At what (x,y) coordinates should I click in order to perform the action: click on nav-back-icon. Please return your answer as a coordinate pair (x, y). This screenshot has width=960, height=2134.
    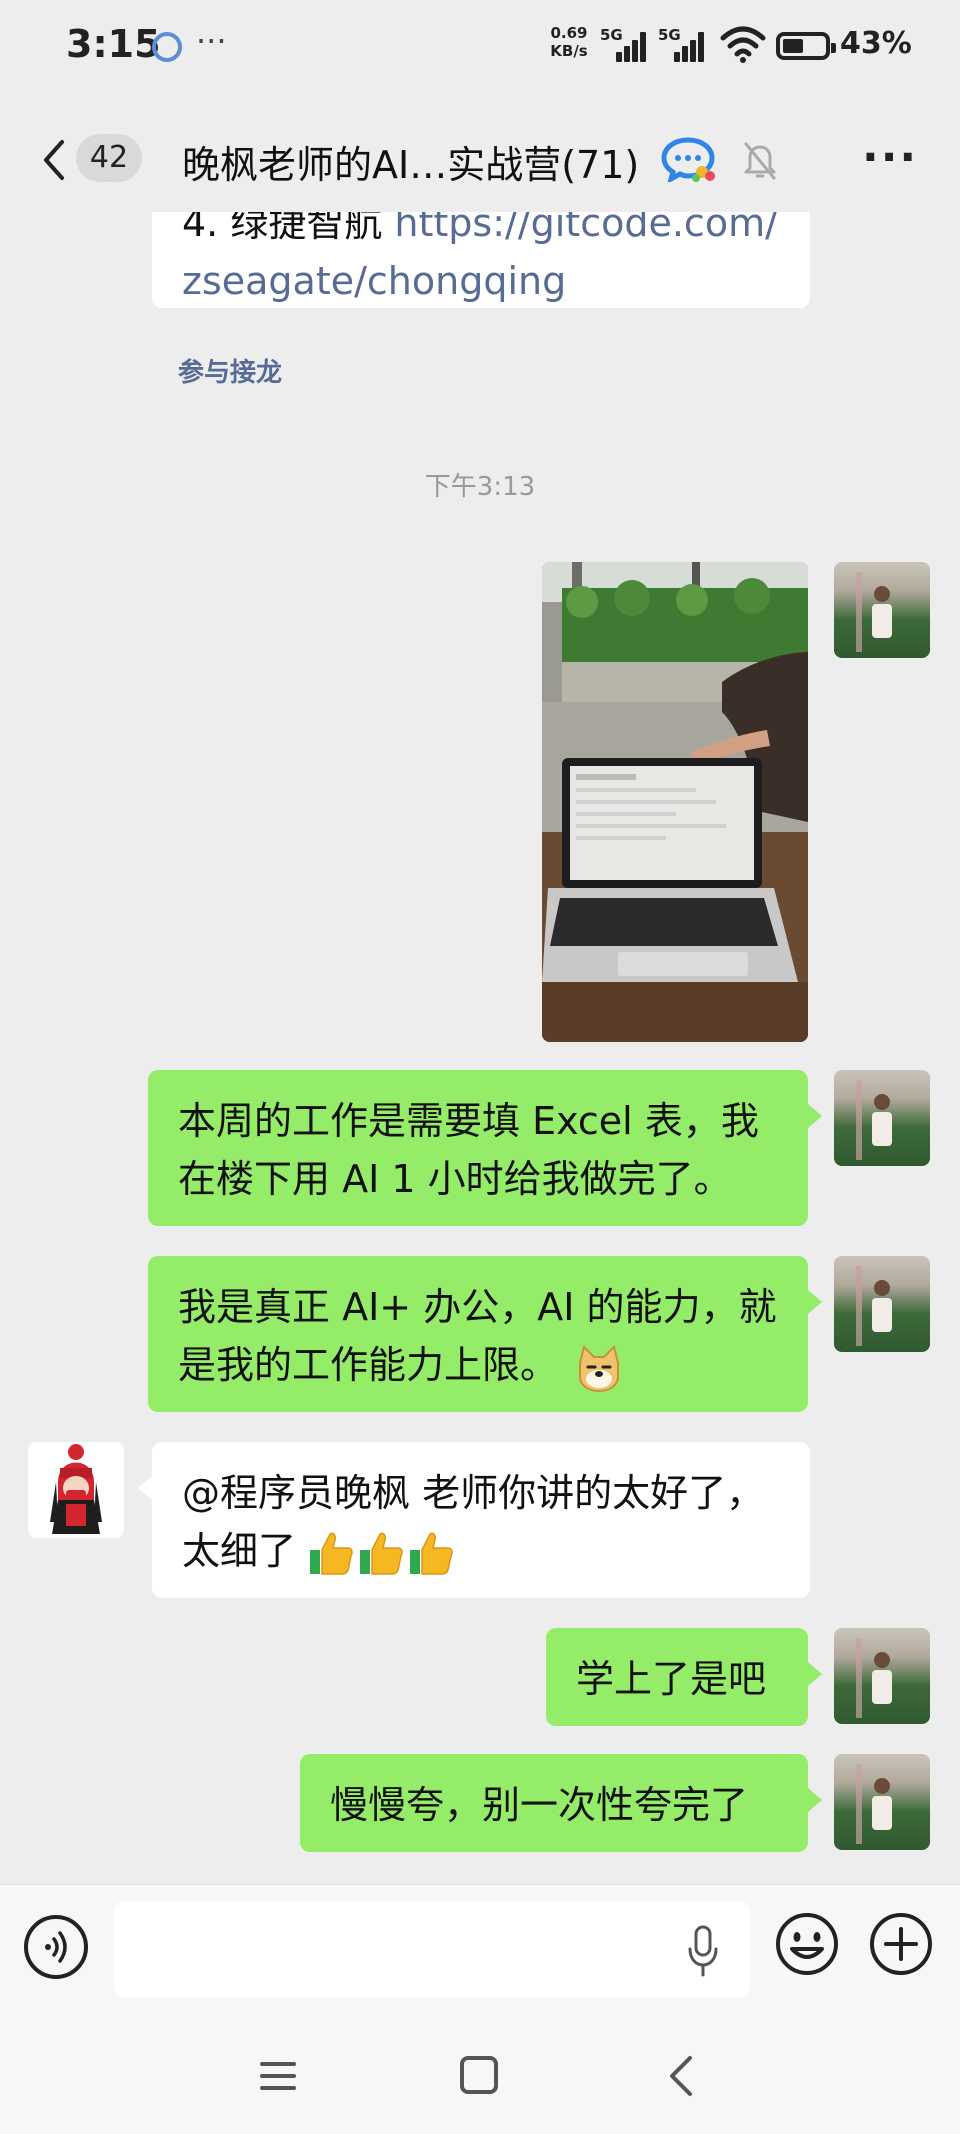
    Looking at the image, I should click on (681, 2076).